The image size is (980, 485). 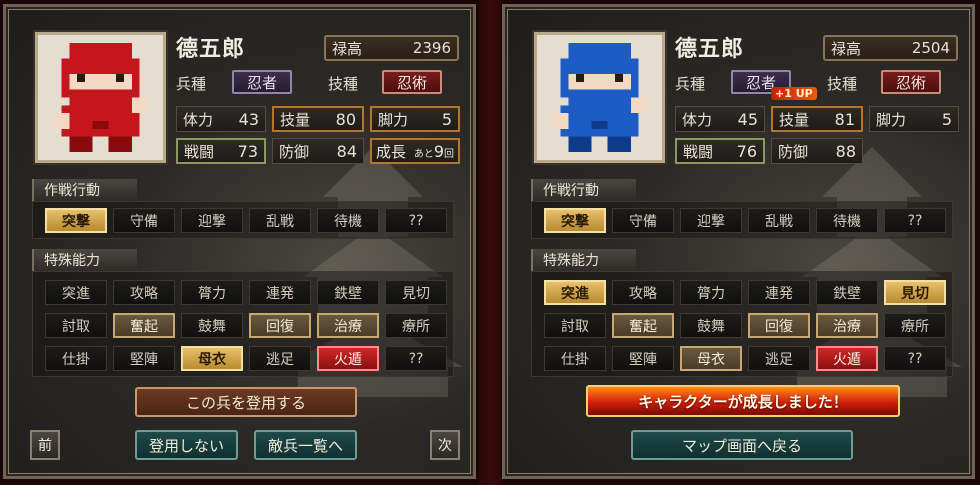 What do you see at coordinates (221, 151) in the screenshot?
I see `stat-combat: 戦闘 73` at bounding box center [221, 151].